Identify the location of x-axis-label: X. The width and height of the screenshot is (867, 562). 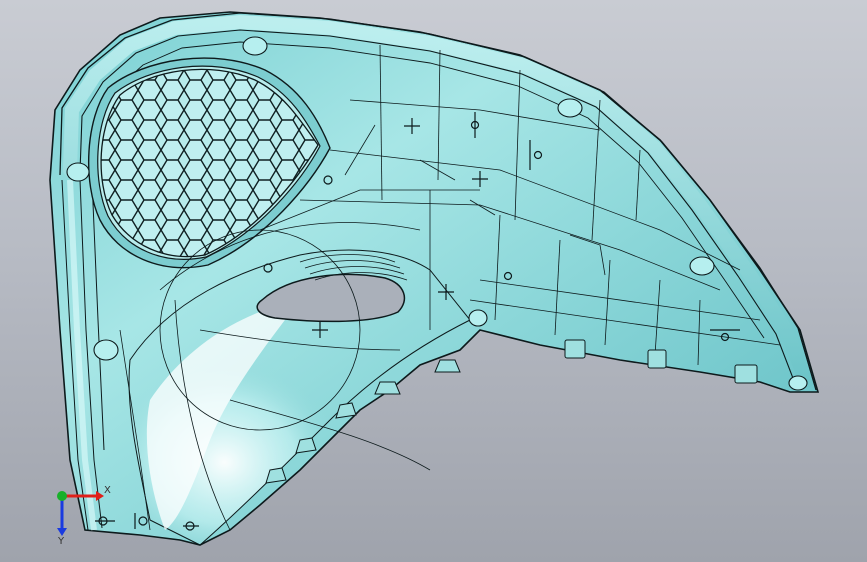
(107, 490).